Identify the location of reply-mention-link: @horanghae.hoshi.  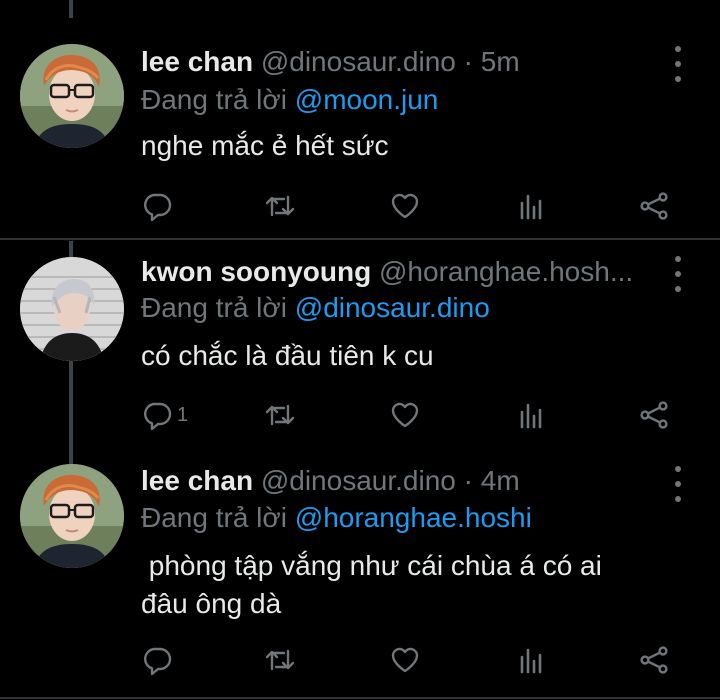
(413, 517).